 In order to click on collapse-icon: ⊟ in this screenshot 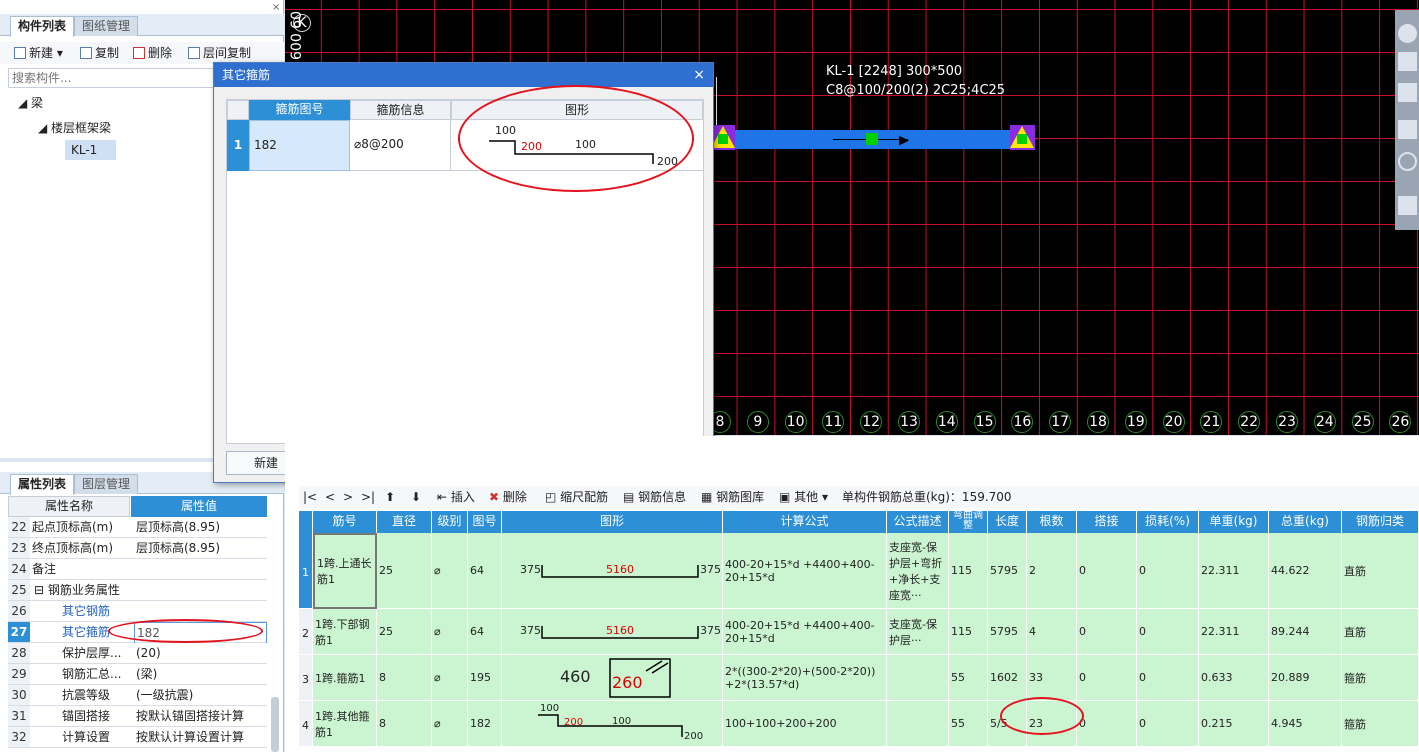, I will do `click(39, 590)`.